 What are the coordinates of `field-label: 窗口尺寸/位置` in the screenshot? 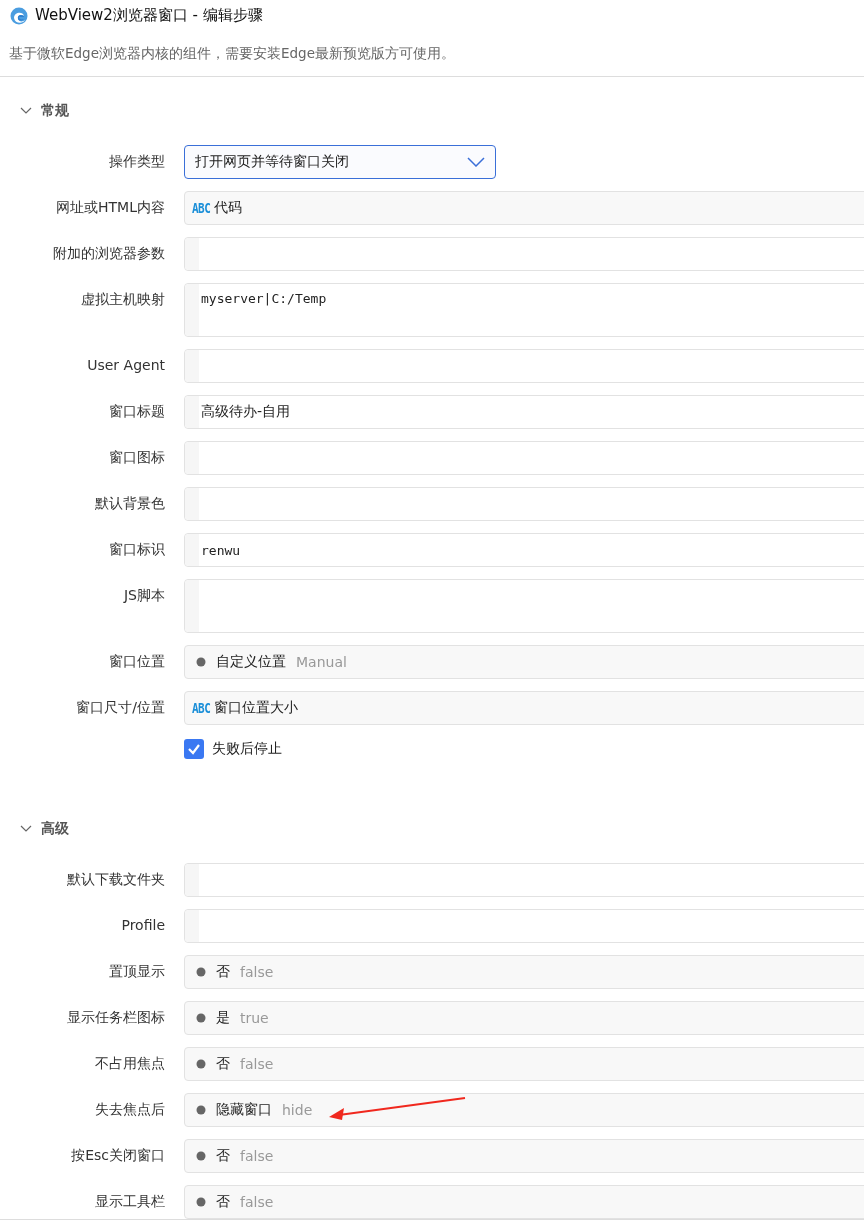 It's located at (120, 707).